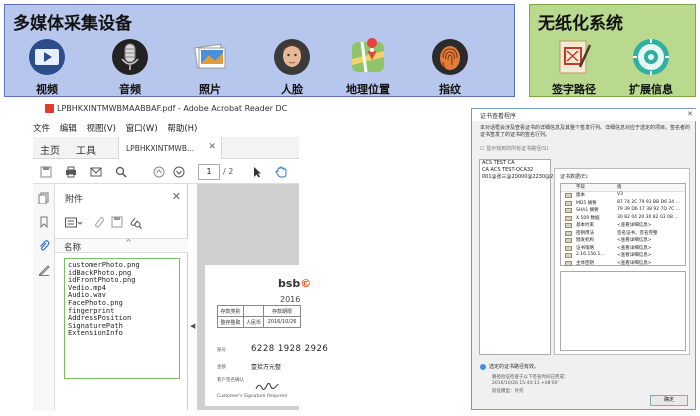 The width and height of the screenshot is (700, 416). What do you see at coordinates (450, 57) in the screenshot?
I see `fingerprint-icon` at bounding box center [450, 57].